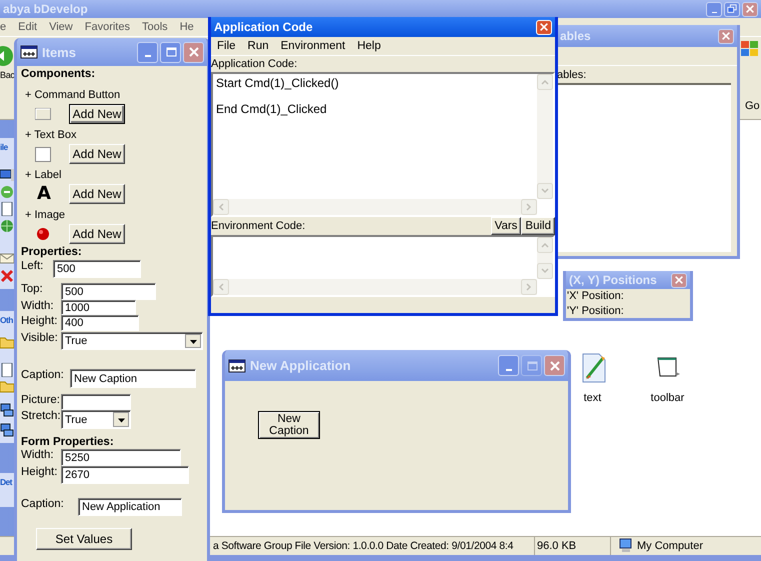  What do you see at coordinates (58, 74) in the screenshot?
I see `section-heading: Components:` at bounding box center [58, 74].